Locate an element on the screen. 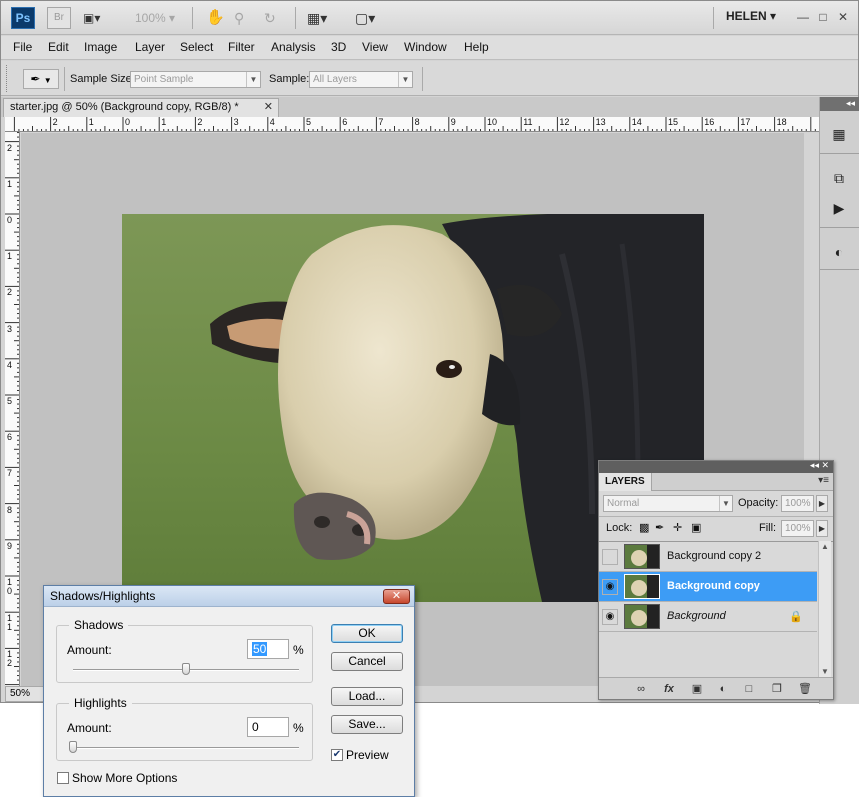 The image size is (859, 797). divider is located at coordinates (716, 516).